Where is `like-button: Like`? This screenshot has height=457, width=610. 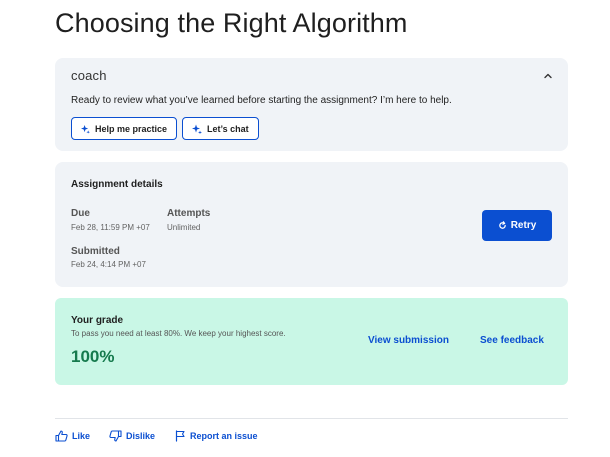 like-button: Like is located at coordinates (72, 436).